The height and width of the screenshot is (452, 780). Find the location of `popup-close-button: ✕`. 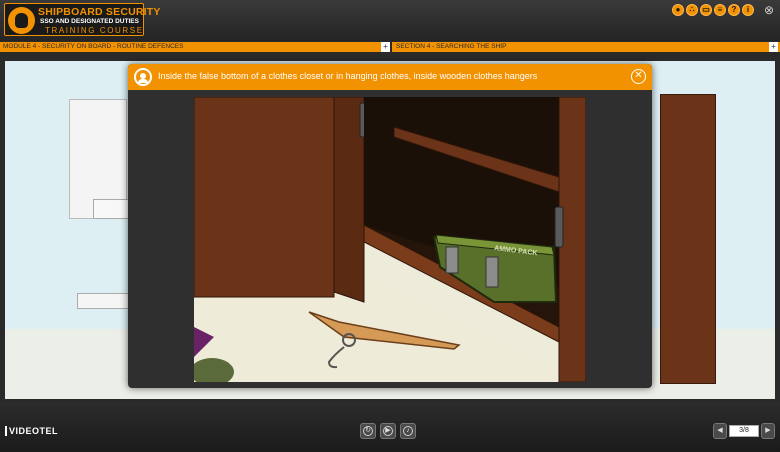

popup-close-button: ✕ is located at coordinates (638, 76).